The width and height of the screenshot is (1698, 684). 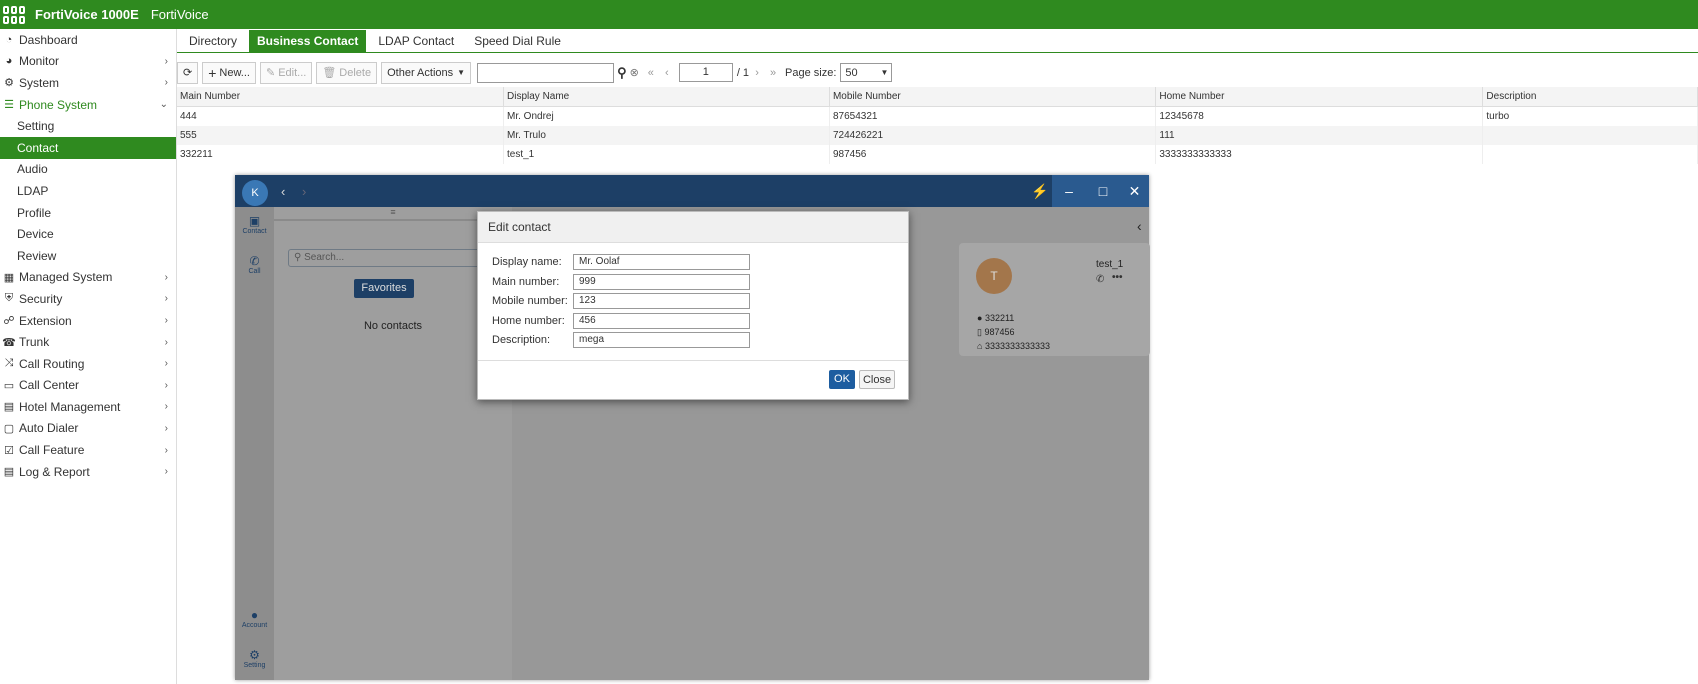 I want to click on back-icon: ‹, so click(x=283, y=191).